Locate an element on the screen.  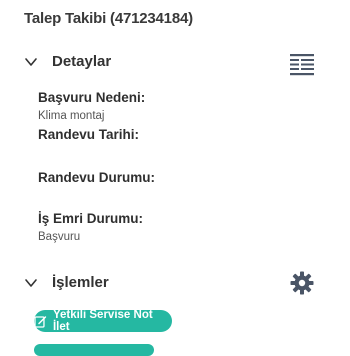
details-section-header: Detaylar is located at coordinates (67, 61).